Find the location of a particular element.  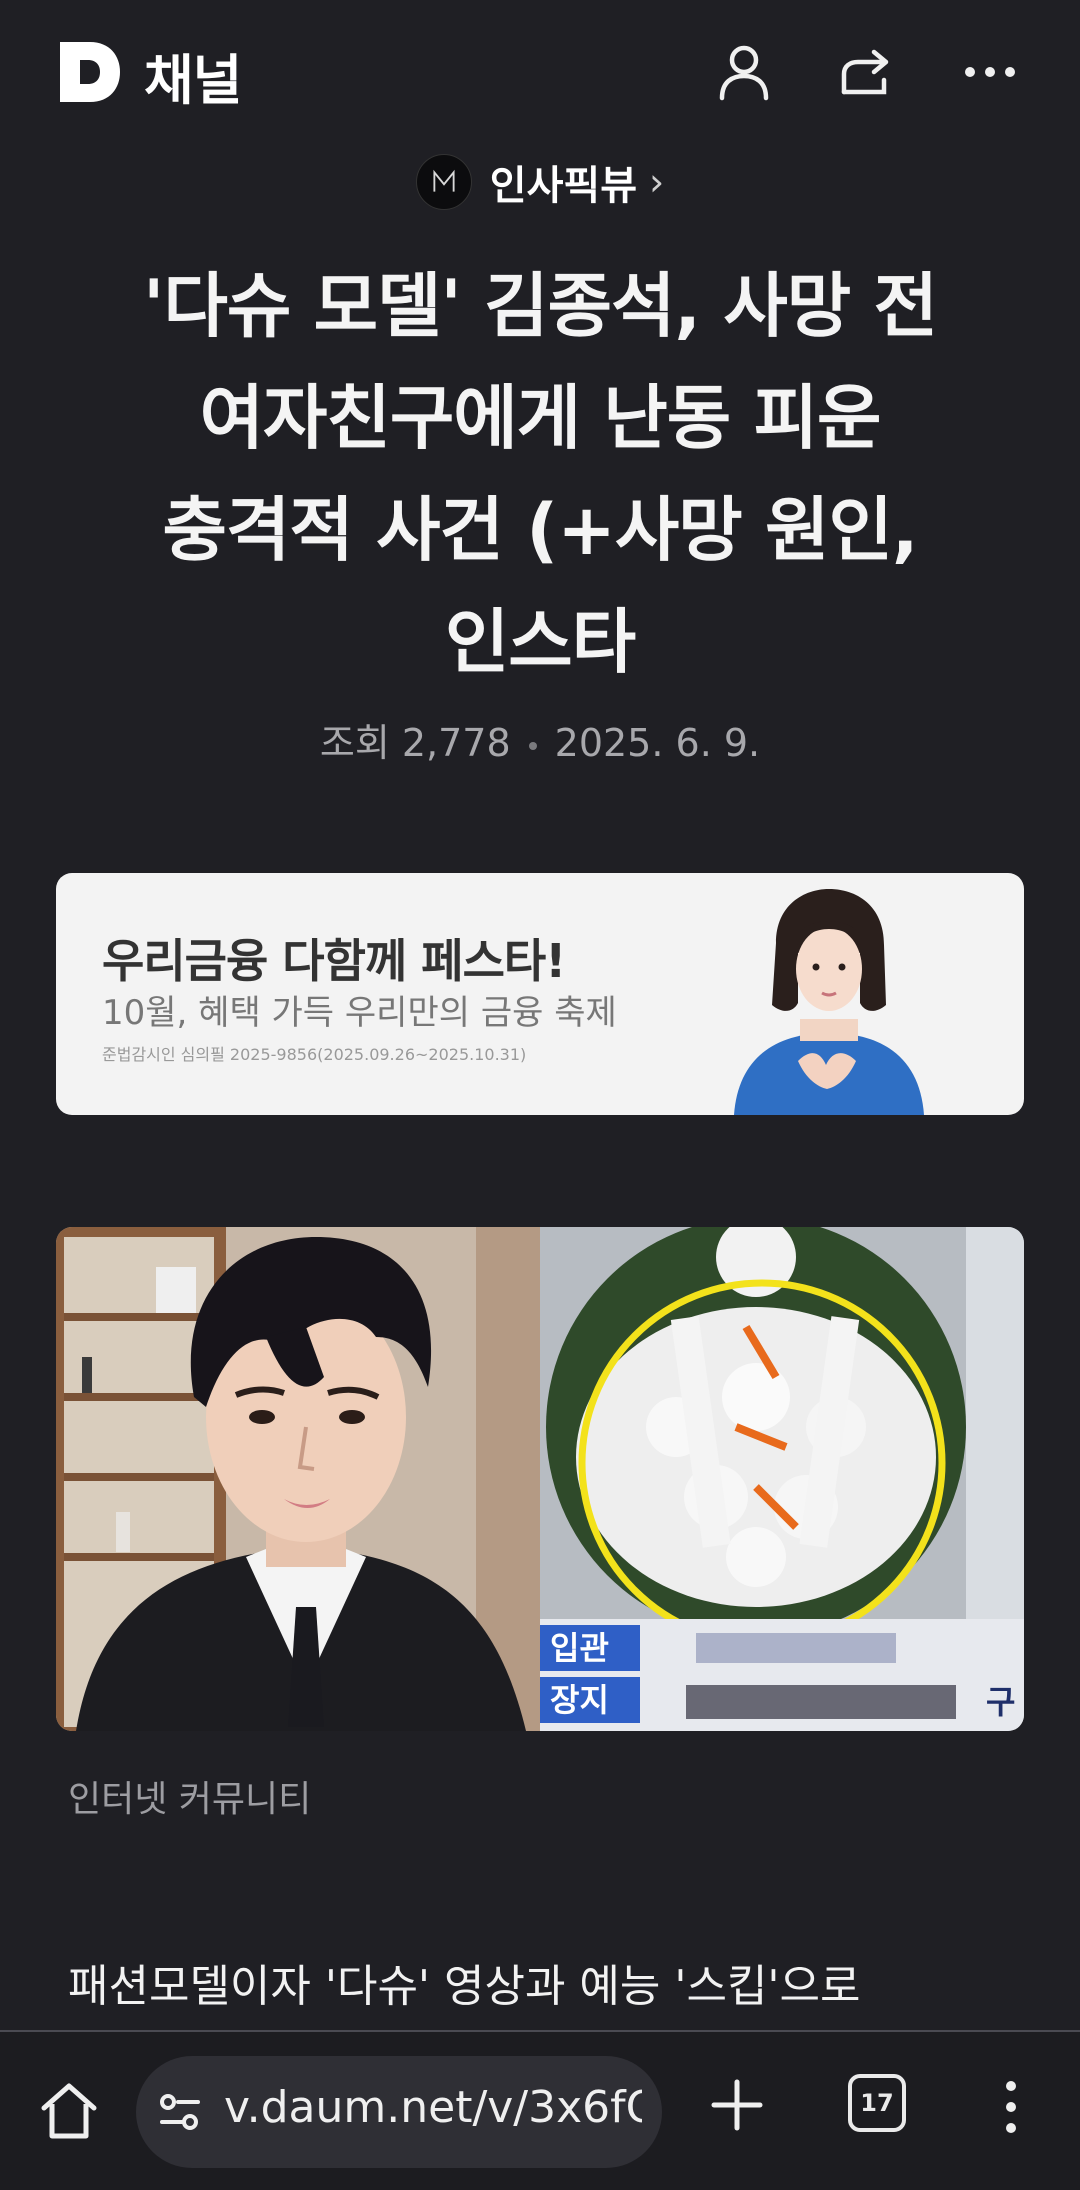

site-settings-icon is located at coordinates (180, 2112).